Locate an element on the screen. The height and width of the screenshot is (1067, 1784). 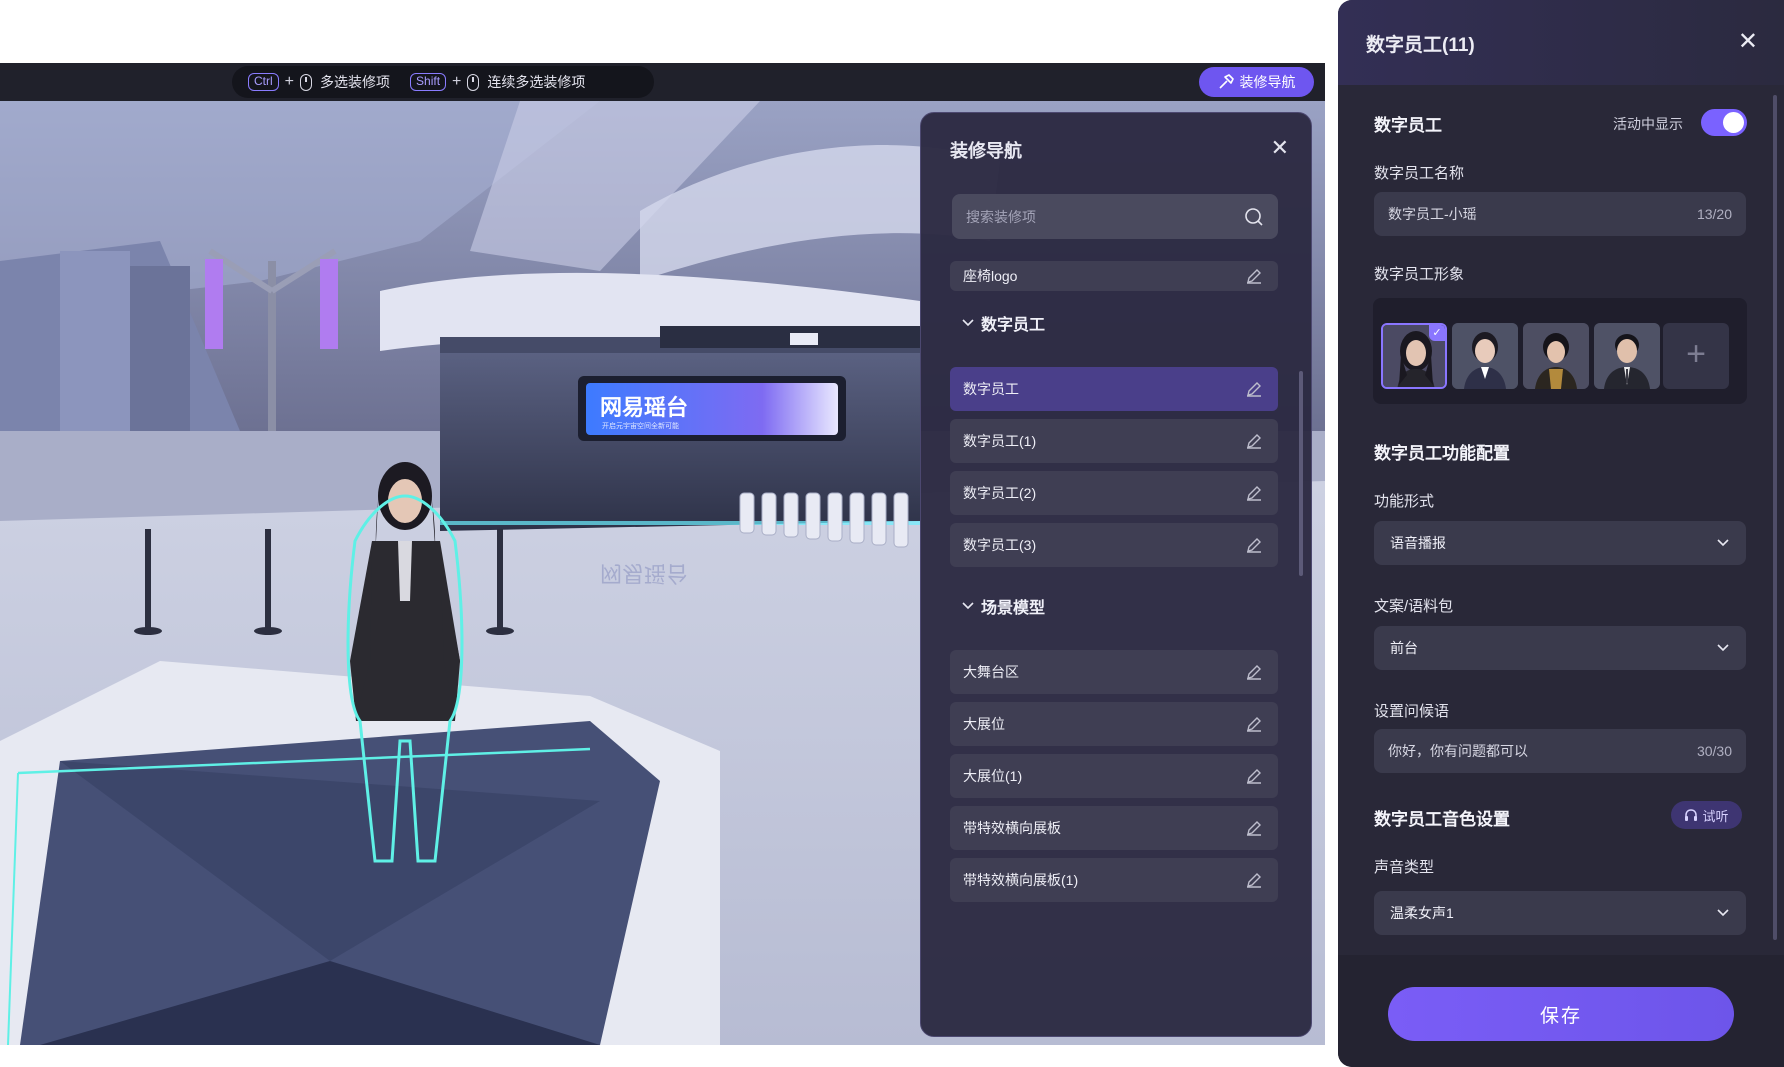
nav-item-effect-board: 带特效横向展板 is located at coordinates (1114, 828).